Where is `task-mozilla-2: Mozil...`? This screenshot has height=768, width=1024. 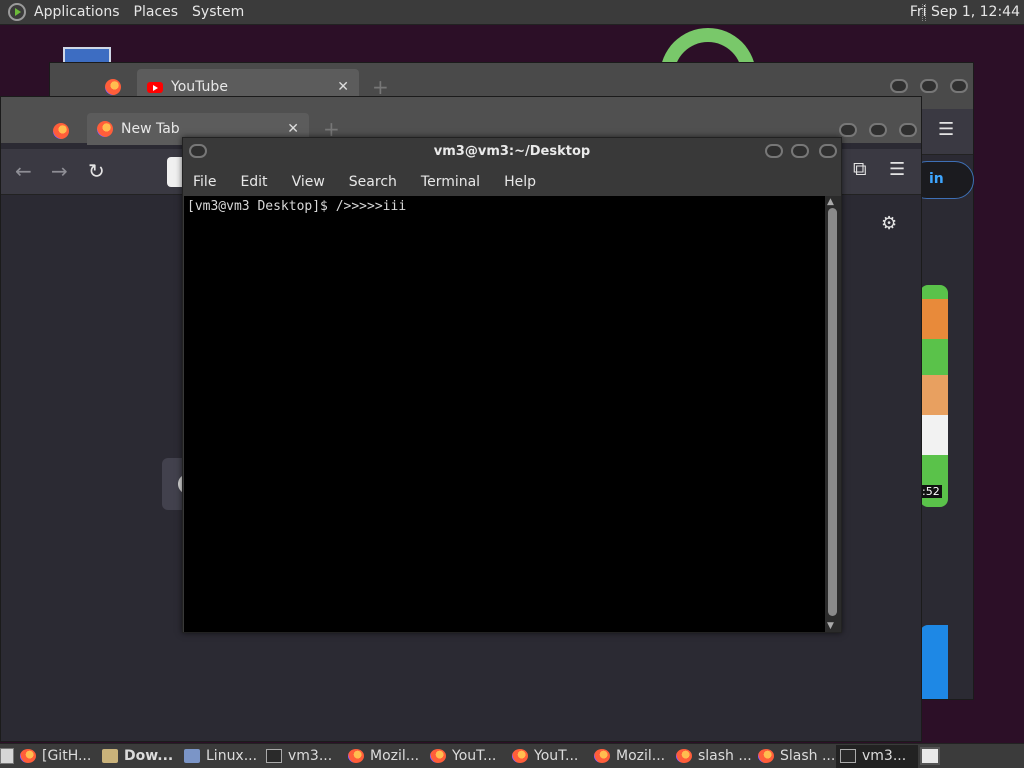
task-mozilla-2: Mozil... is located at coordinates (631, 756).